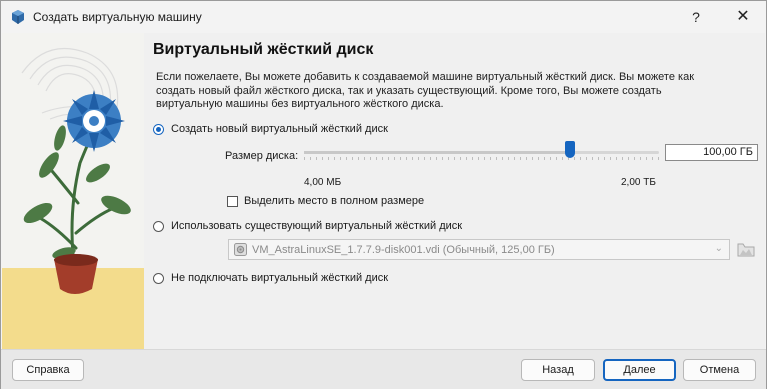  Describe the element at coordinates (334, 201) in the screenshot. I see `preallocate-label: Выделить место в полном размере` at that location.